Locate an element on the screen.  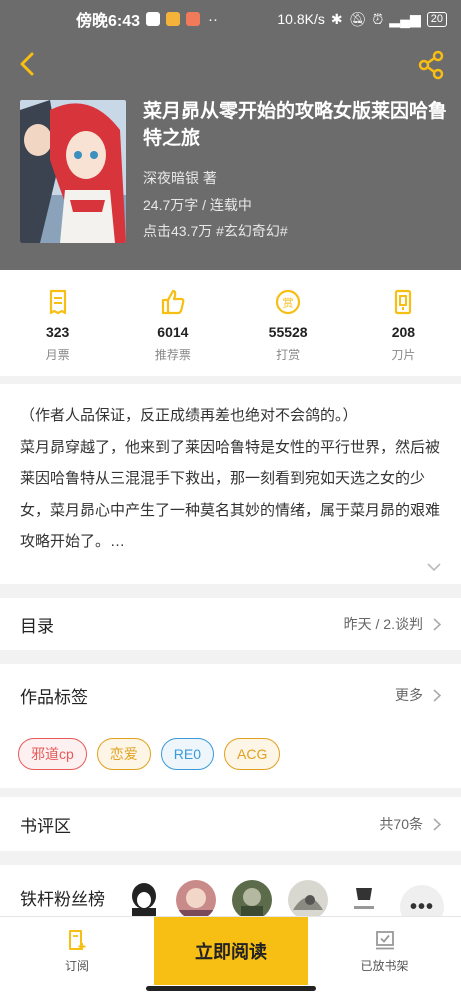
status-bar: 傍晚6:43 ·· 10.8K/s ✱ 🔕︎ ⏰︎ ▂▄▆ 20 is located at coordinates (230, 19).